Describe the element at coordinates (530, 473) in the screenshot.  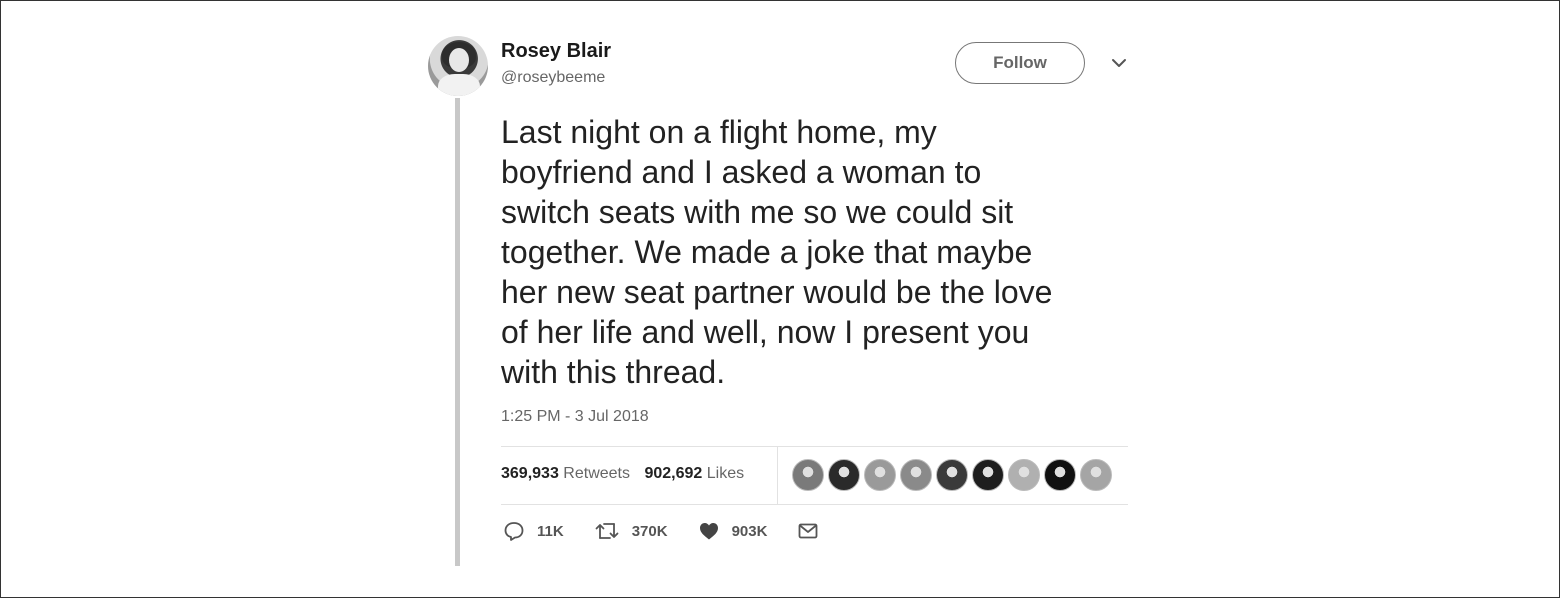
I see `retweets-count: 369,933` at that location.